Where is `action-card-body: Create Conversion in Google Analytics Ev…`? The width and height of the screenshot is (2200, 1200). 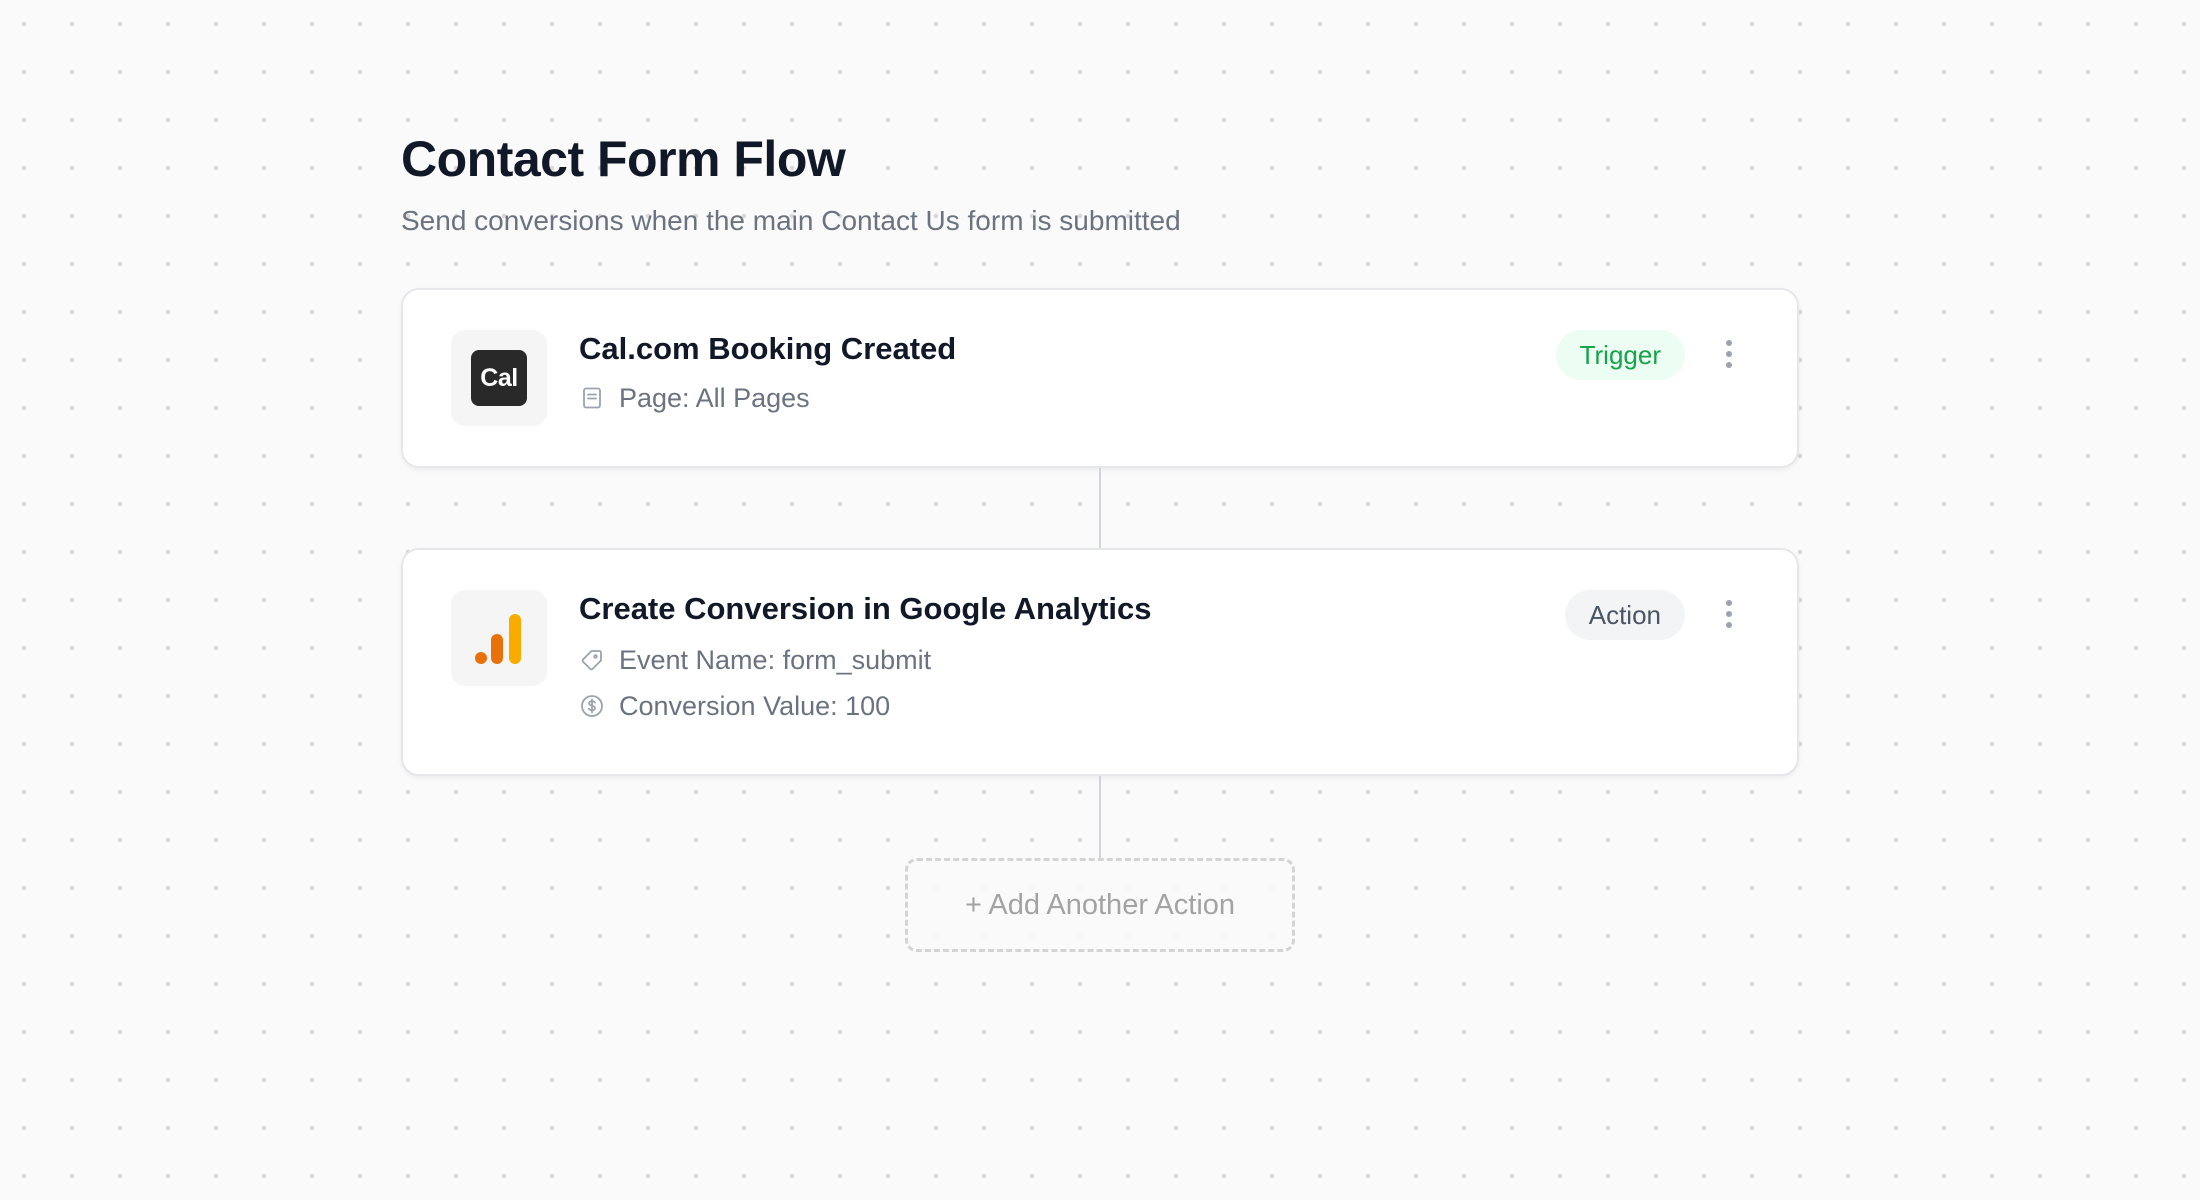
action-card-body: Create Conversion in Google Analytics Ev… is located at coordinates (1108, 657).